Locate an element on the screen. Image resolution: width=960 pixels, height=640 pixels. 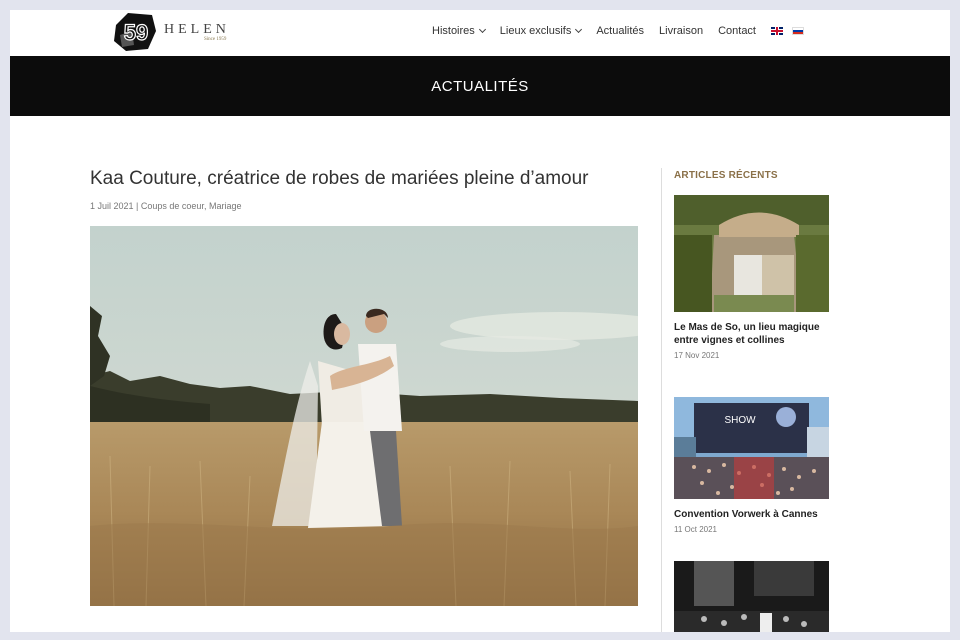
nav-item-label: Lieux exclusifs is located at coordinates (535, 31).